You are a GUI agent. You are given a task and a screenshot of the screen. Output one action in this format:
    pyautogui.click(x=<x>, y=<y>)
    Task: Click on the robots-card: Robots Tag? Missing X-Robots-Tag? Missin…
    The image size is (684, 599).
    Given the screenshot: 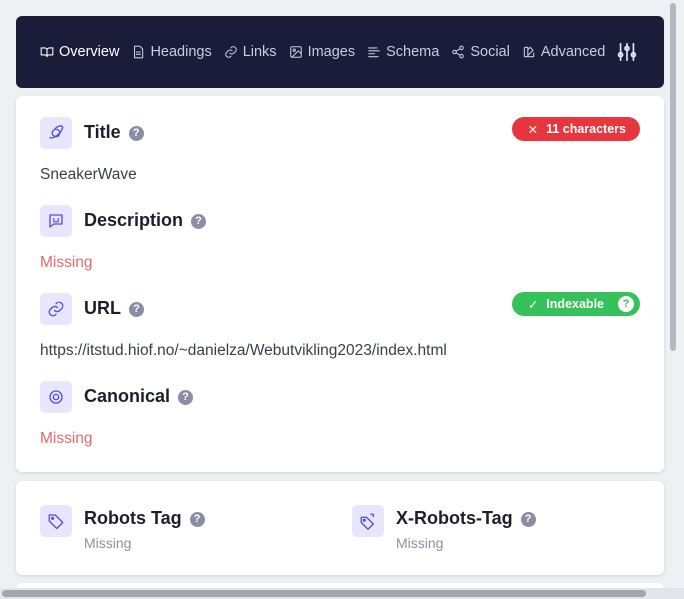 What is the action you would take?
    pyautogui.click(x=340, y=528)
    